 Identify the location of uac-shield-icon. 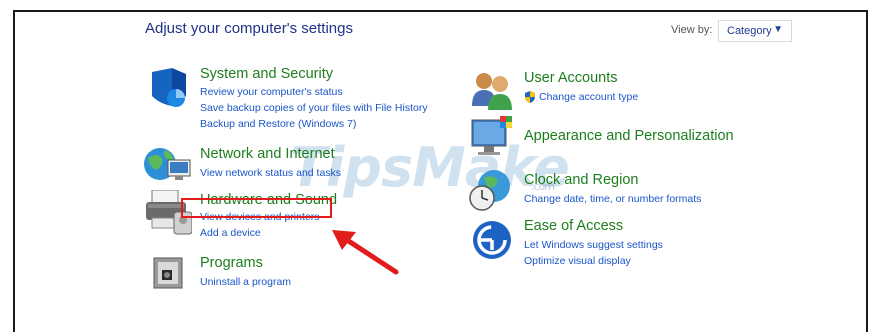
(530, 97).